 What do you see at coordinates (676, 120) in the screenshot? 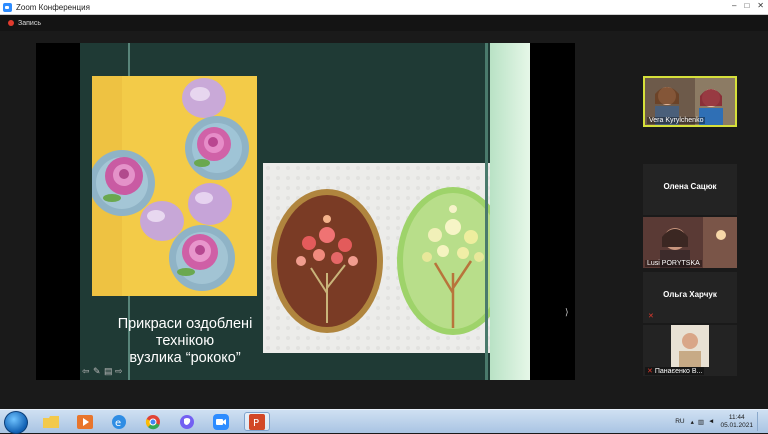
I see `participant-name: Vera Kyrylchenko` at bounding box center [676, 120].